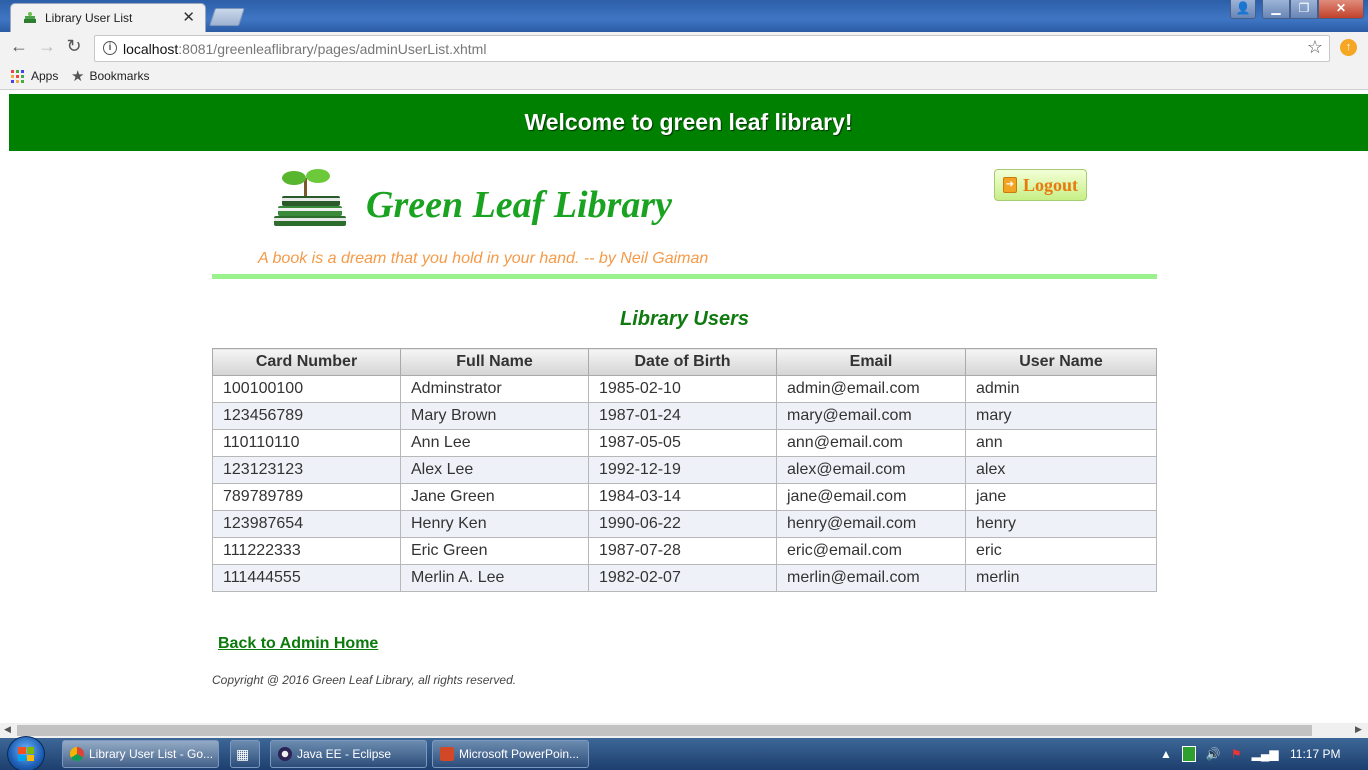 The height and width of the screenshot is (770, 1368). I want to click on table-cell: henry, so click(1061, 524).